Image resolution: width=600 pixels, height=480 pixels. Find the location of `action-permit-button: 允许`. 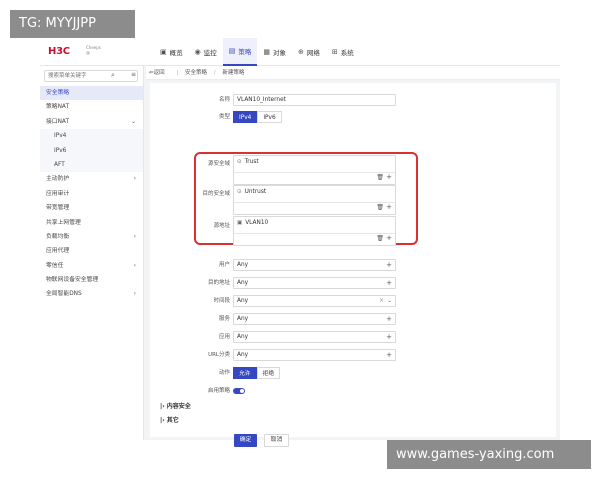

action-permit-button: 允许 is located at coordinates (245, 373).